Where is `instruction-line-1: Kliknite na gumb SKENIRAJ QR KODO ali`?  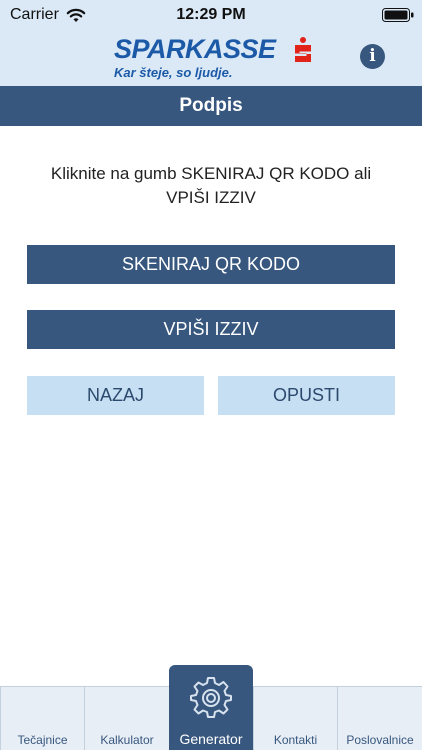 instruction-line-1: Kliknite na gumb SKENIRAJ QR KODO ali is located at coordinates (211, 173).